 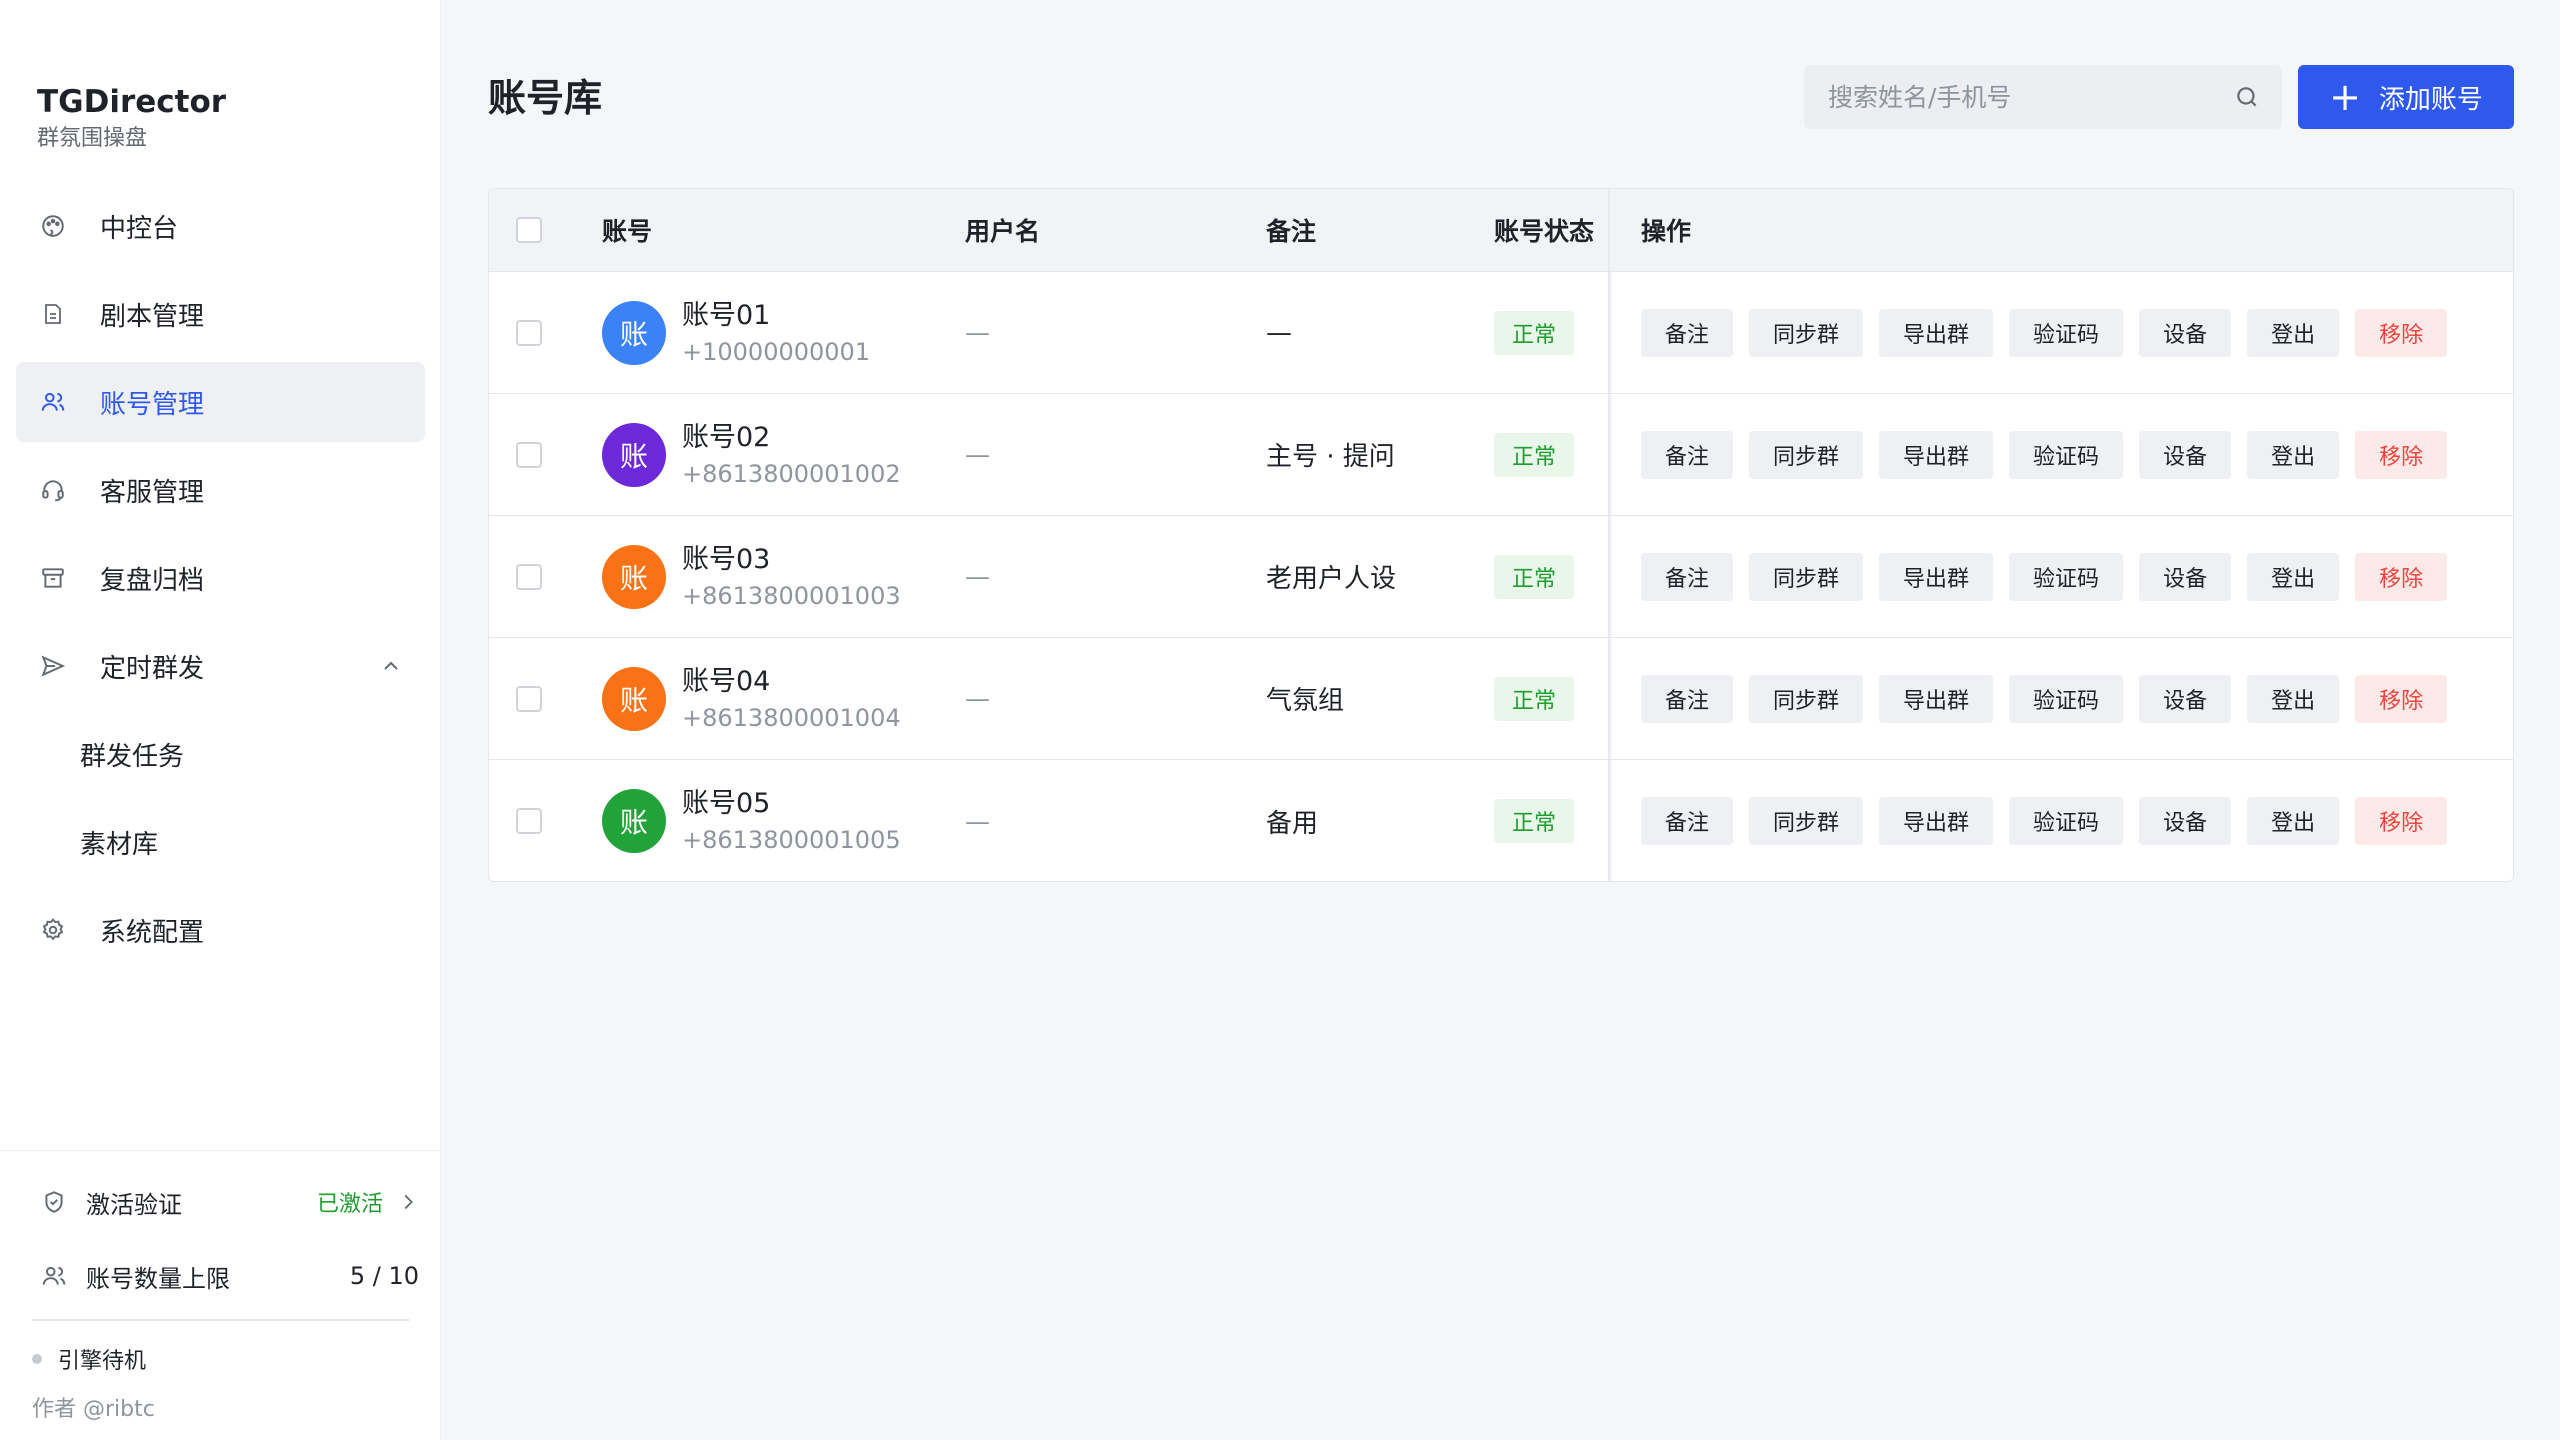 I want to click on account-phone: +8613800001003, so click(x=791, y=595).